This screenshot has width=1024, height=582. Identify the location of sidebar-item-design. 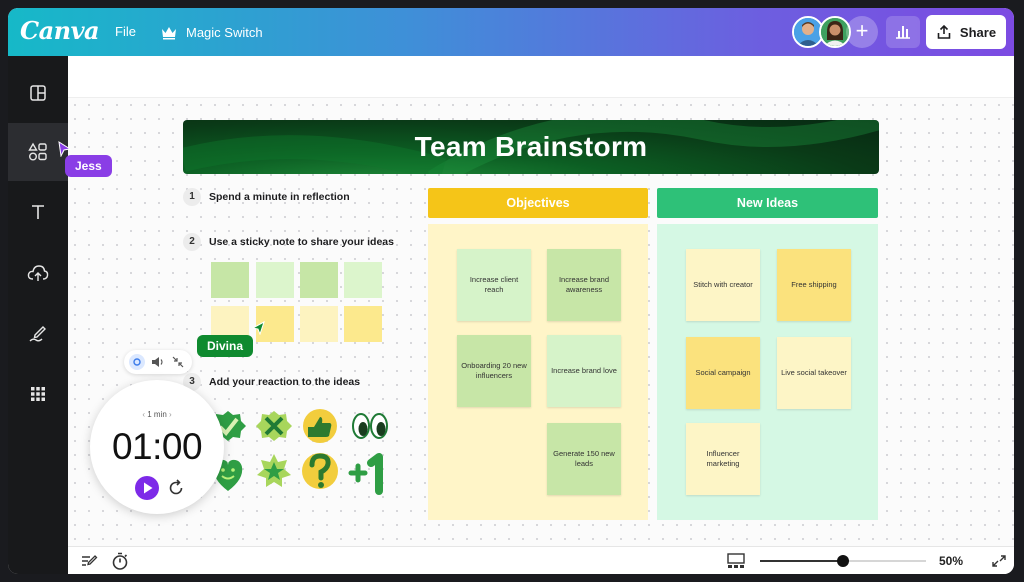
(38, 93).